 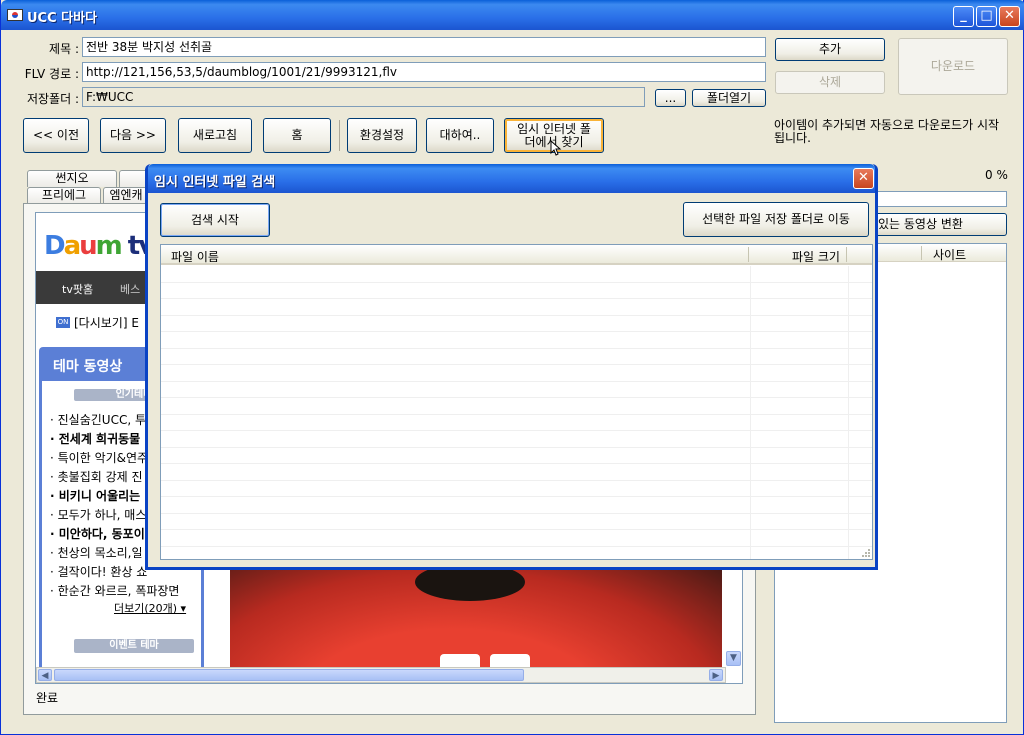 What do you see at coordinates (134, 646) in the screenshot?
I see `event-theme-pill: 이벤트 테마` at bounding box center [134, 646].